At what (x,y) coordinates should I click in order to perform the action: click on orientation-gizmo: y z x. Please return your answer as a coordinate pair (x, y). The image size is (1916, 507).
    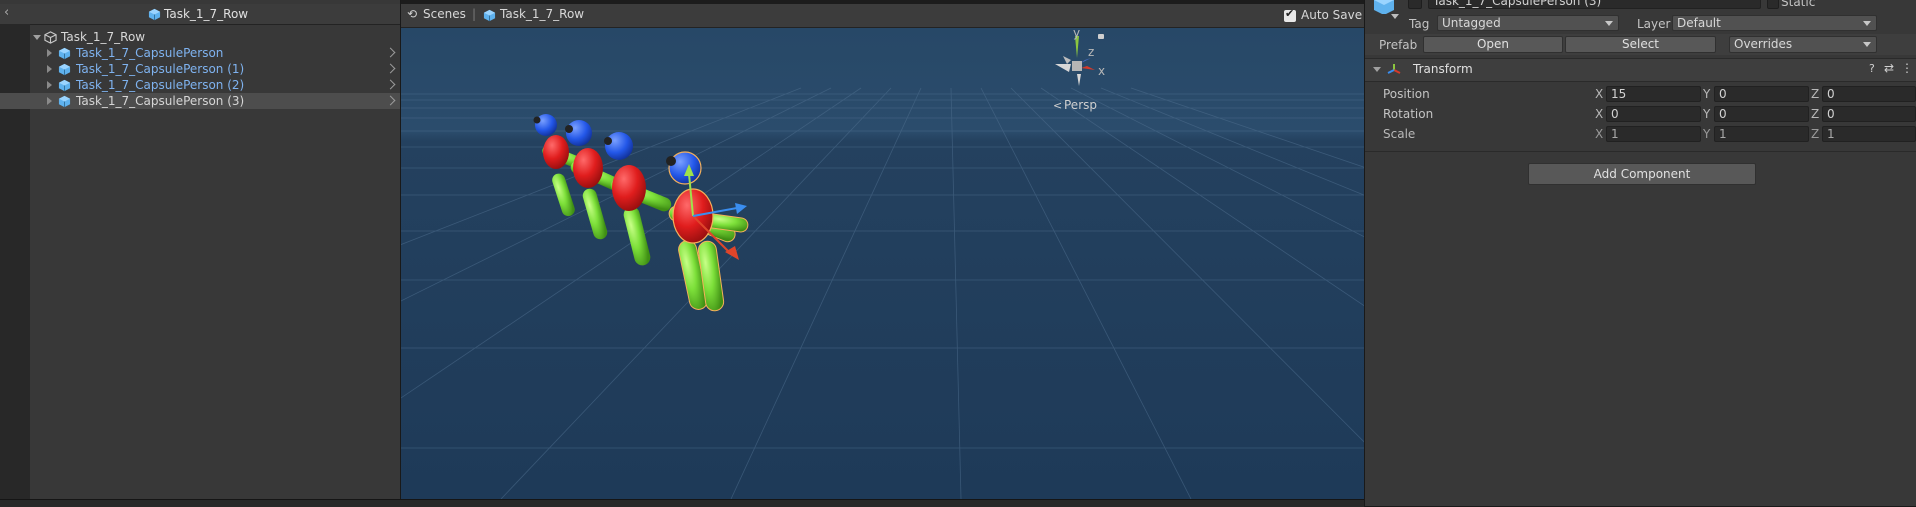
    Looking at the image, I should click on (1101, 63).